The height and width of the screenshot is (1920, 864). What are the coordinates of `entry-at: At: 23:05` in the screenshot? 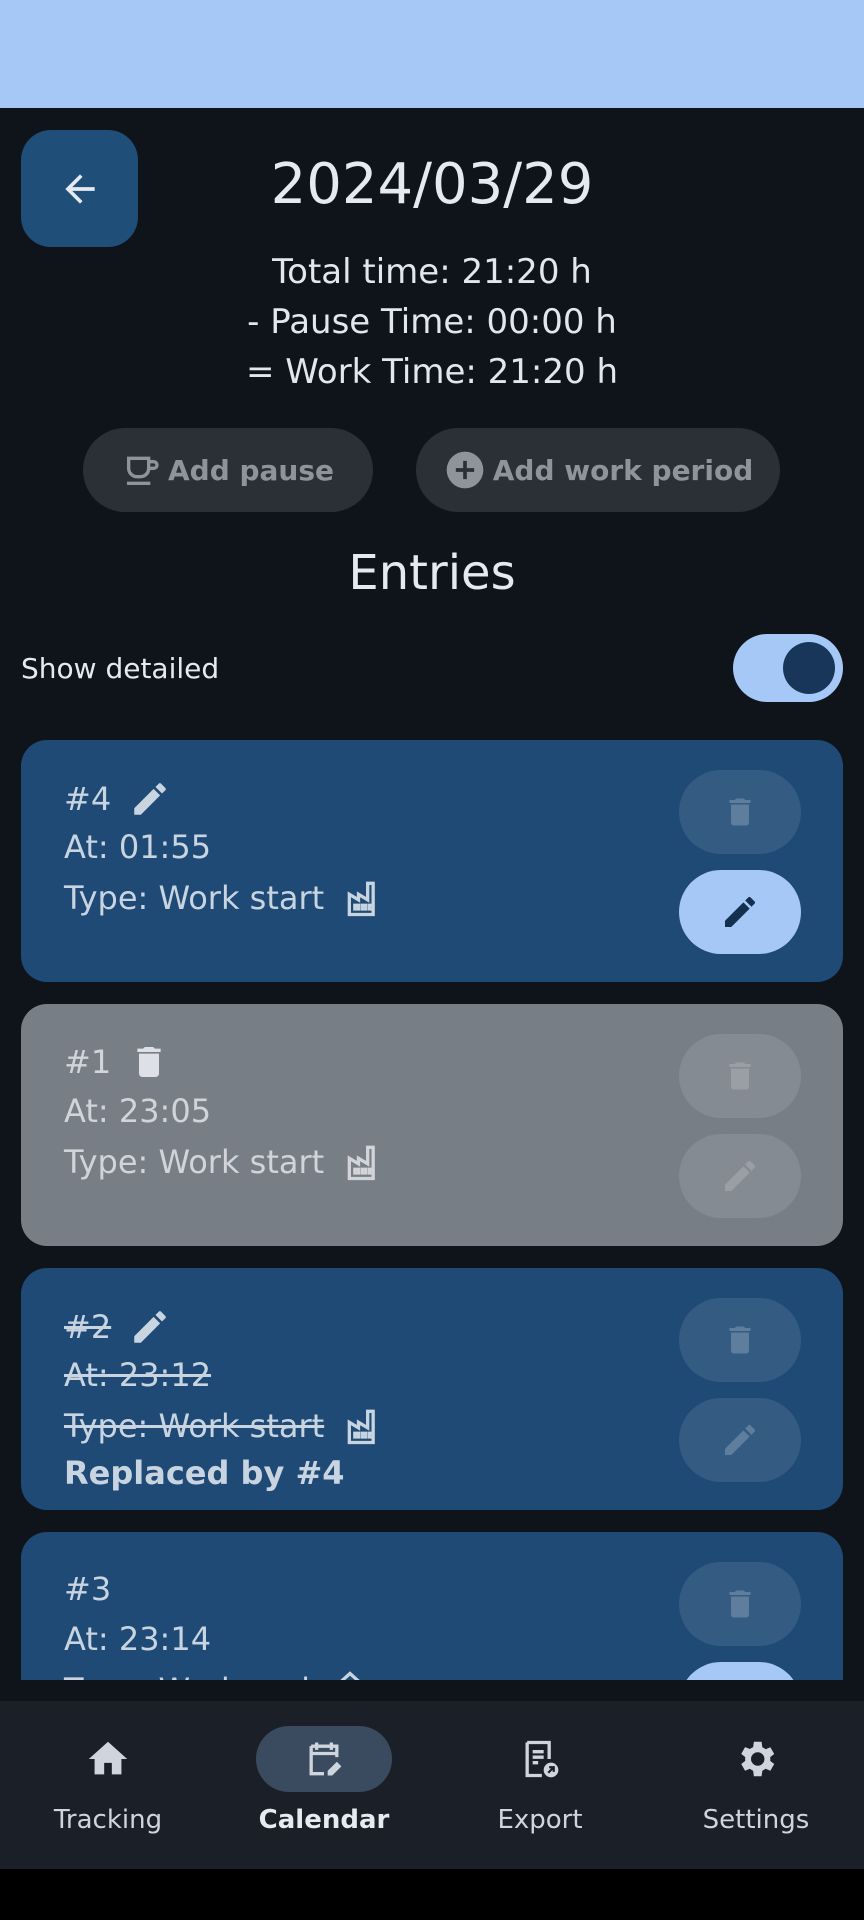 It's located at (138, 1111).